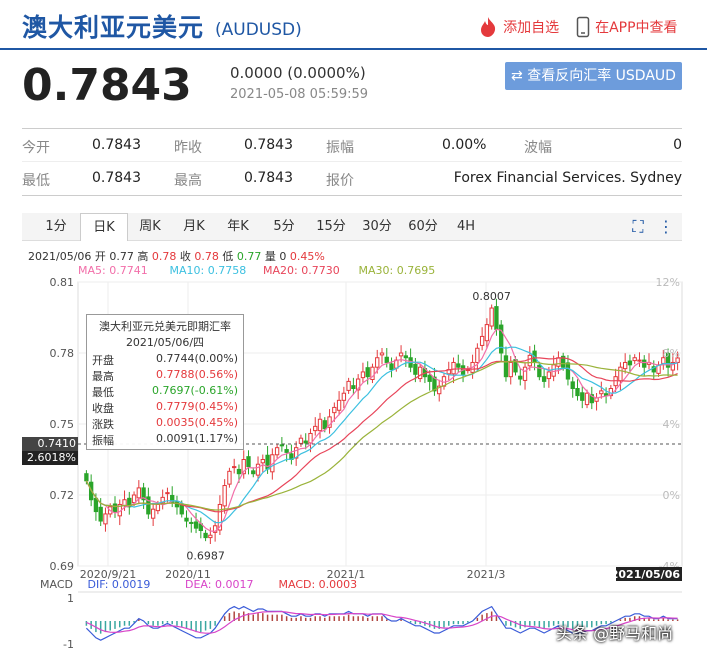  Describe the element at coordinates (196, 438) in the screenshot. I see `tooltip-value: 0.0091(1.17%)` at that location.